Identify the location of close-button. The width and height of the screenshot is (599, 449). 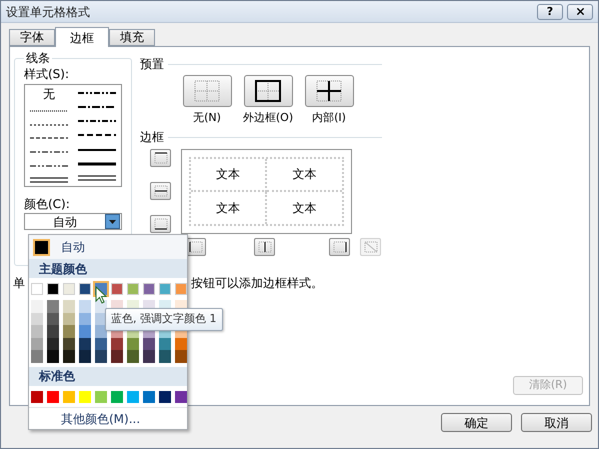
(580, 12).